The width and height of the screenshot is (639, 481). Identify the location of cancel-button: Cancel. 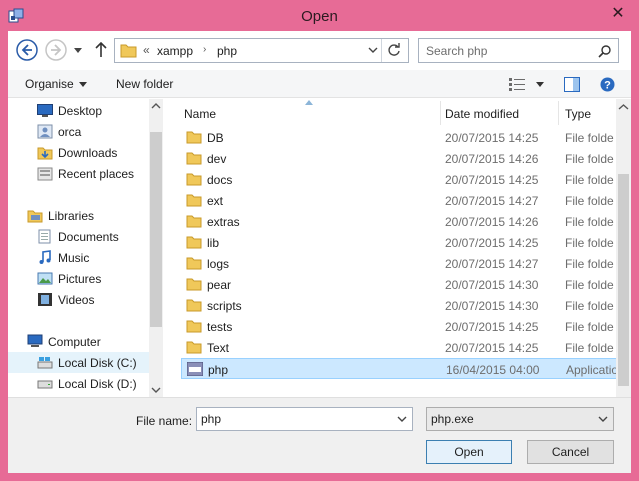
(570, 452).